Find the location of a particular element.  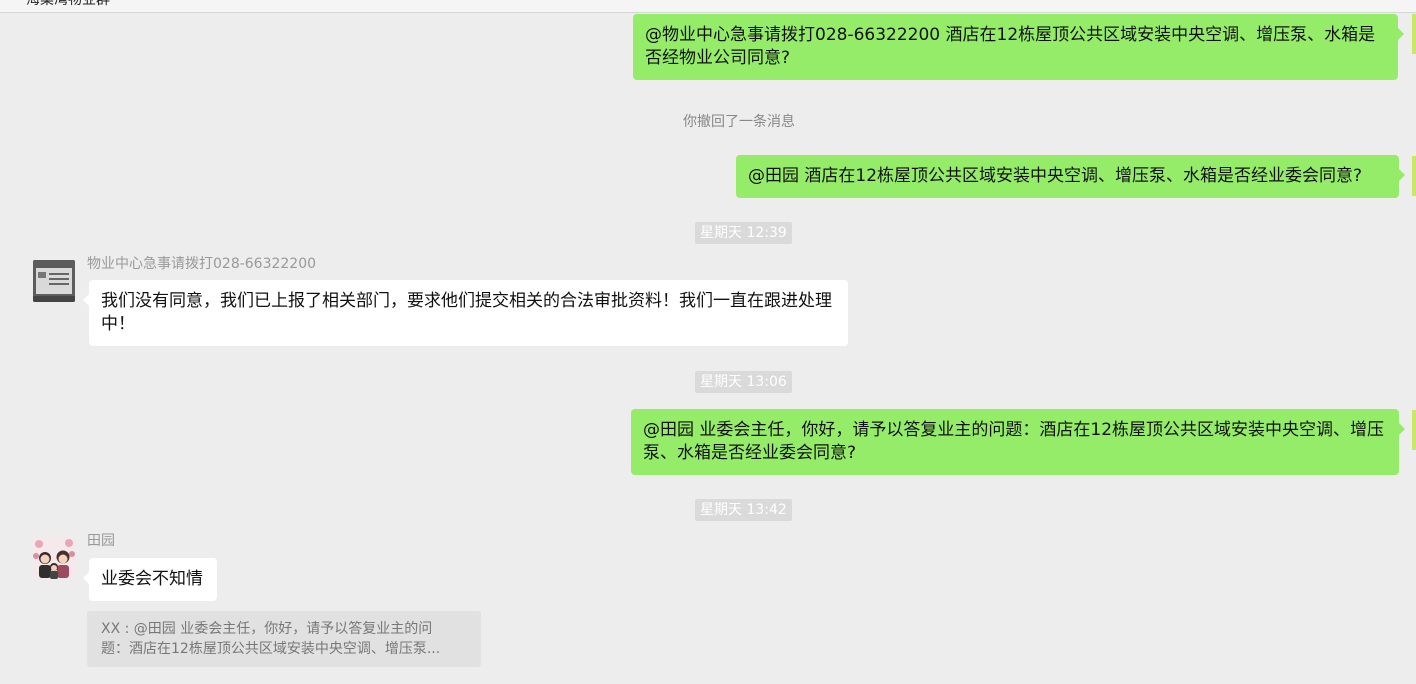

cartoon-family-icon is located at coordinates (54, 559).